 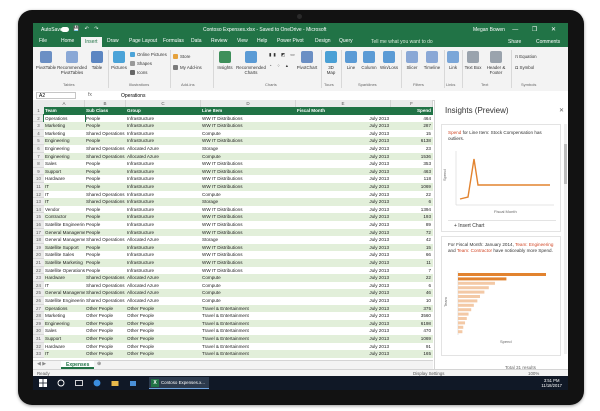 What do you see at coordinates (524, 67) in the screenshot?
I see `symbol-button: Ω Symbol` at bounding box center [524, 67].